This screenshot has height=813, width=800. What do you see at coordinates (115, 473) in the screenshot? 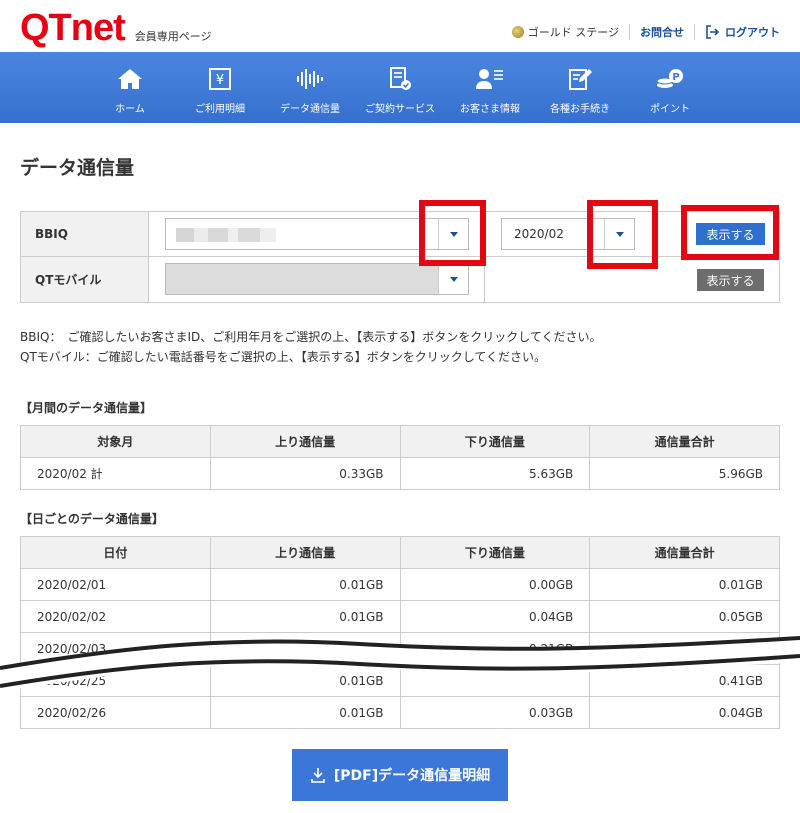
I see `table-cell: 2020/02 計` at bounding box center [115, 473].